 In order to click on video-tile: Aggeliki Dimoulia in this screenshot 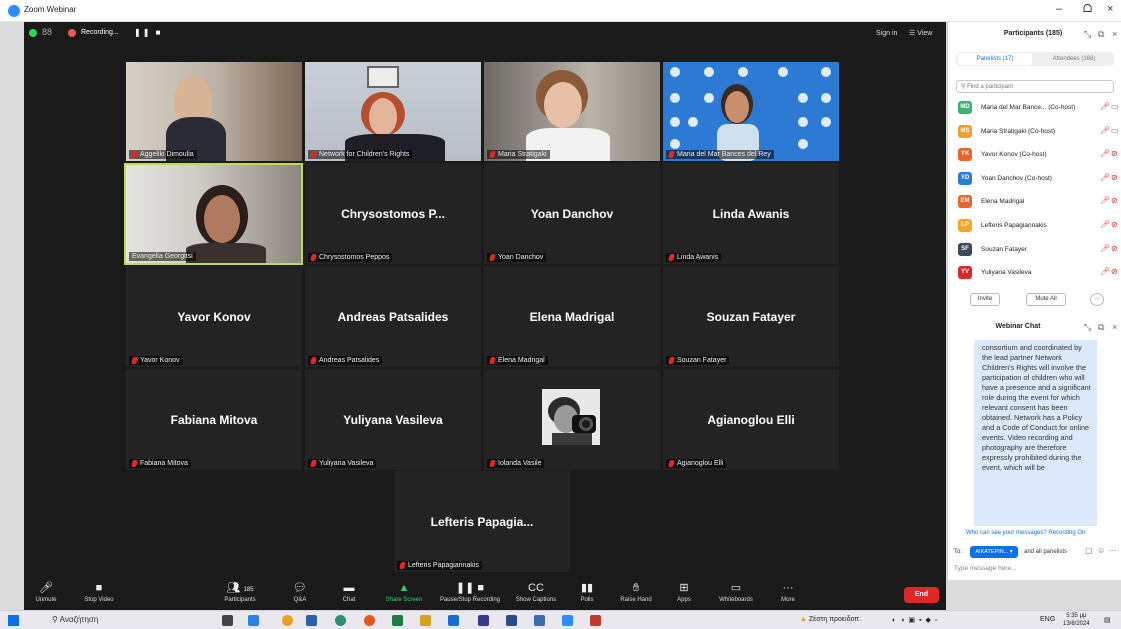, I will do `click(214, 111)`.